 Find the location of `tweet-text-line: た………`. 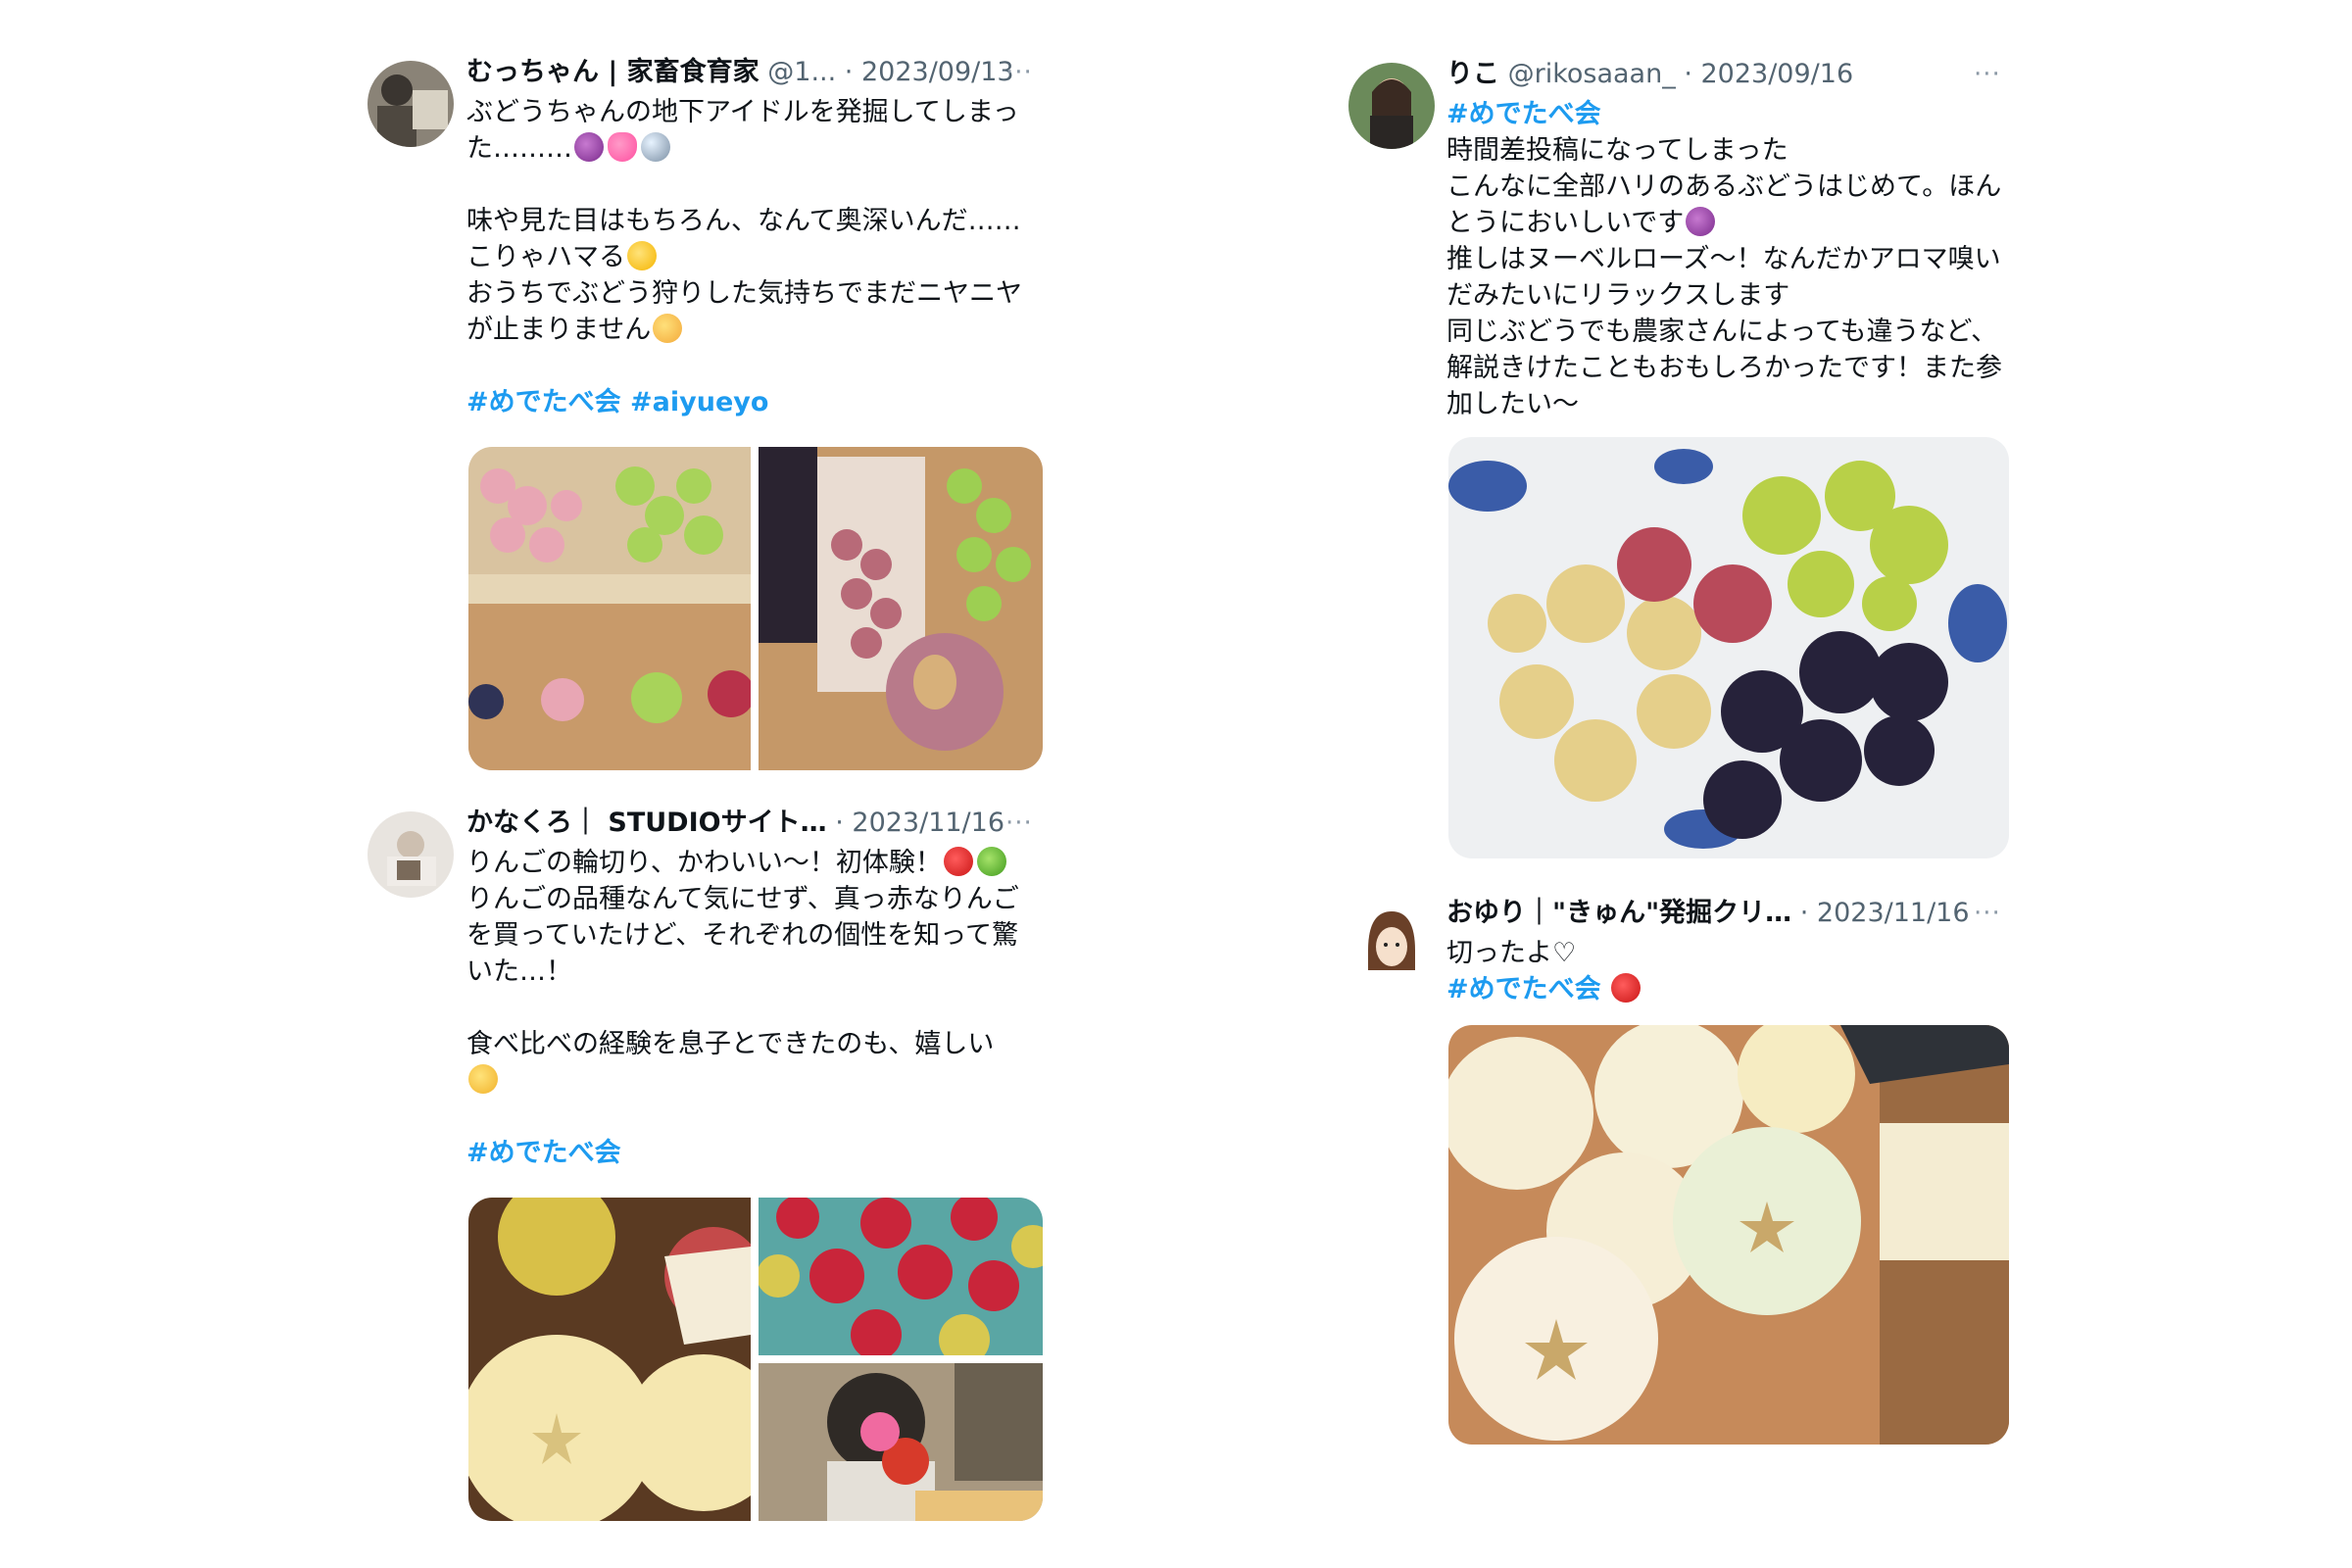

tweet-text-line: た……… is located at coordinates (519, 148).